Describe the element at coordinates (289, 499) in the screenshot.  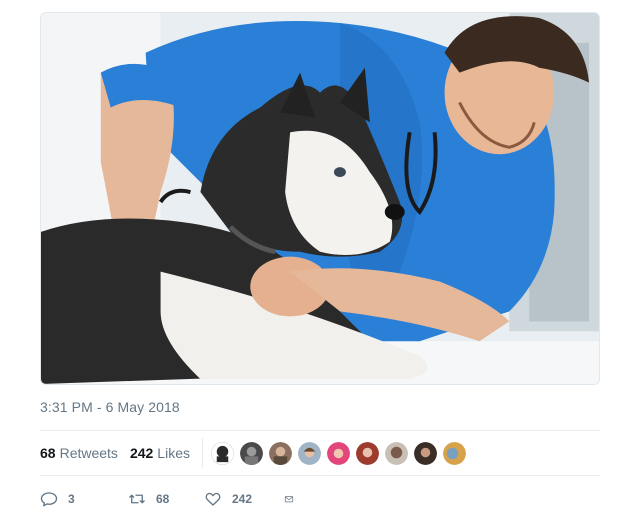
I see `envelope-icon` at that location.